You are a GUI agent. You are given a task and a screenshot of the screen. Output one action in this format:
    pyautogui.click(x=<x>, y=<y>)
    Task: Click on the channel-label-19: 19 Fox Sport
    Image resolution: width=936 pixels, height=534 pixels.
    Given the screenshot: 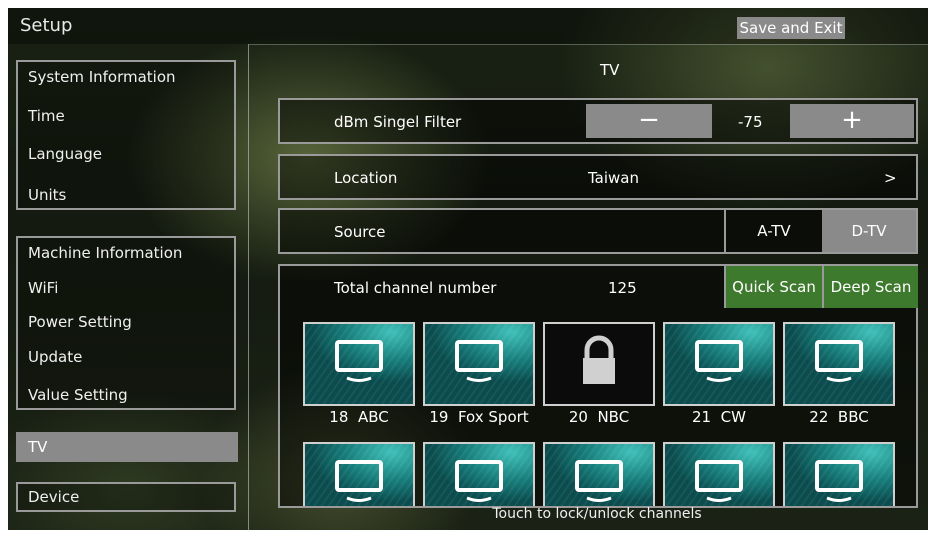 What is the action you would take?
    pyautogui.click(x=479, y=417)
    